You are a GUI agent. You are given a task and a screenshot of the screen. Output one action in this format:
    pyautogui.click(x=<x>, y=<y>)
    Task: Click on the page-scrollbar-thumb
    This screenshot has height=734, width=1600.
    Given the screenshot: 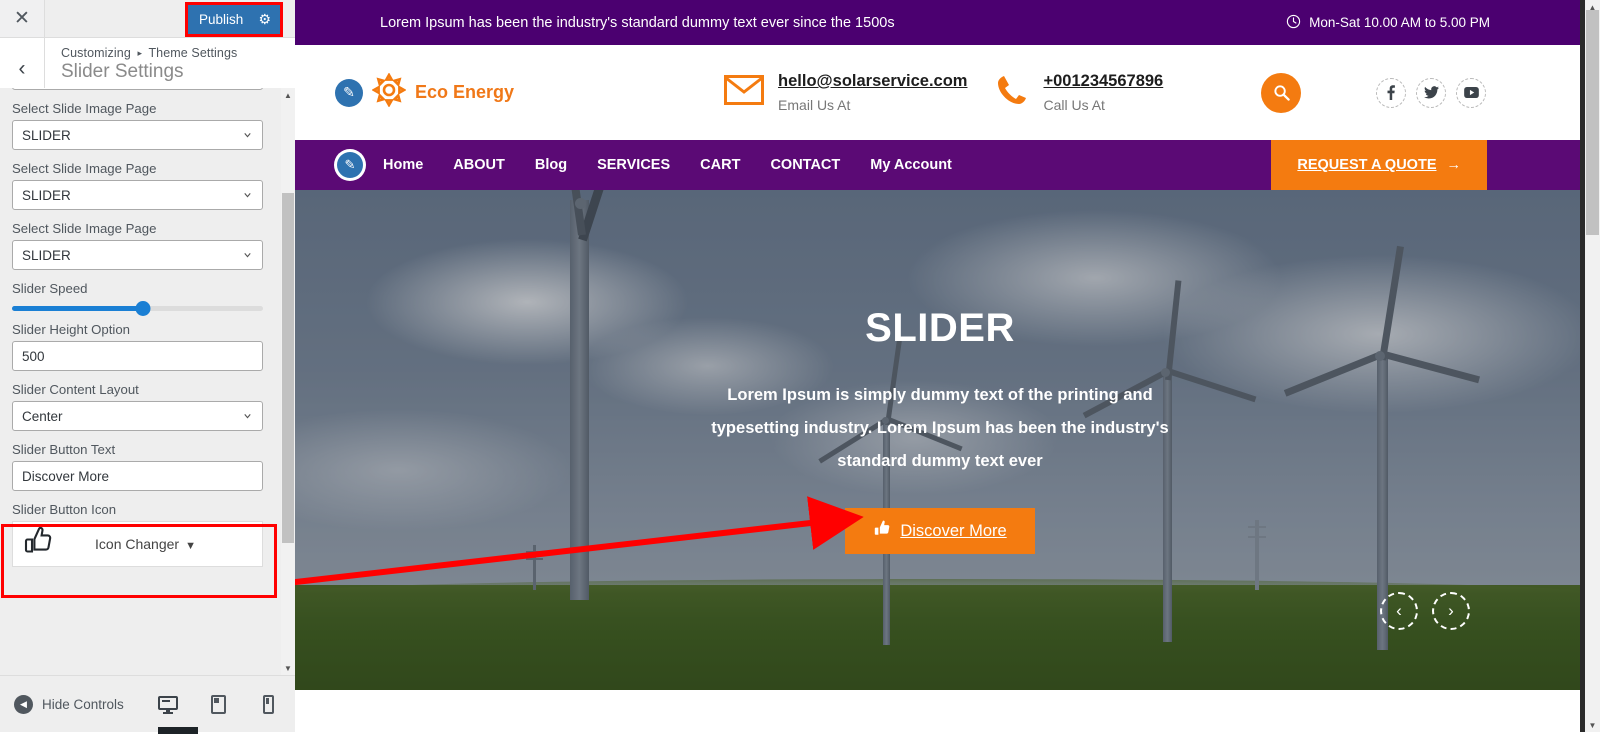 What is the action you would take?
    pyautogui.click(x=1592, y=122)
    